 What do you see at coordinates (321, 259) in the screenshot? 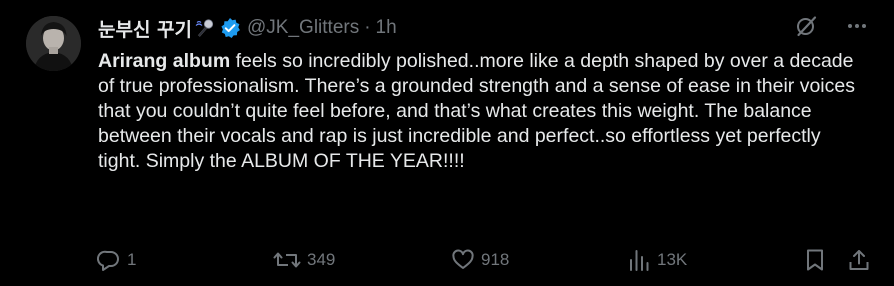
I see `repost-count: 349` at bounding box center [321, 259].